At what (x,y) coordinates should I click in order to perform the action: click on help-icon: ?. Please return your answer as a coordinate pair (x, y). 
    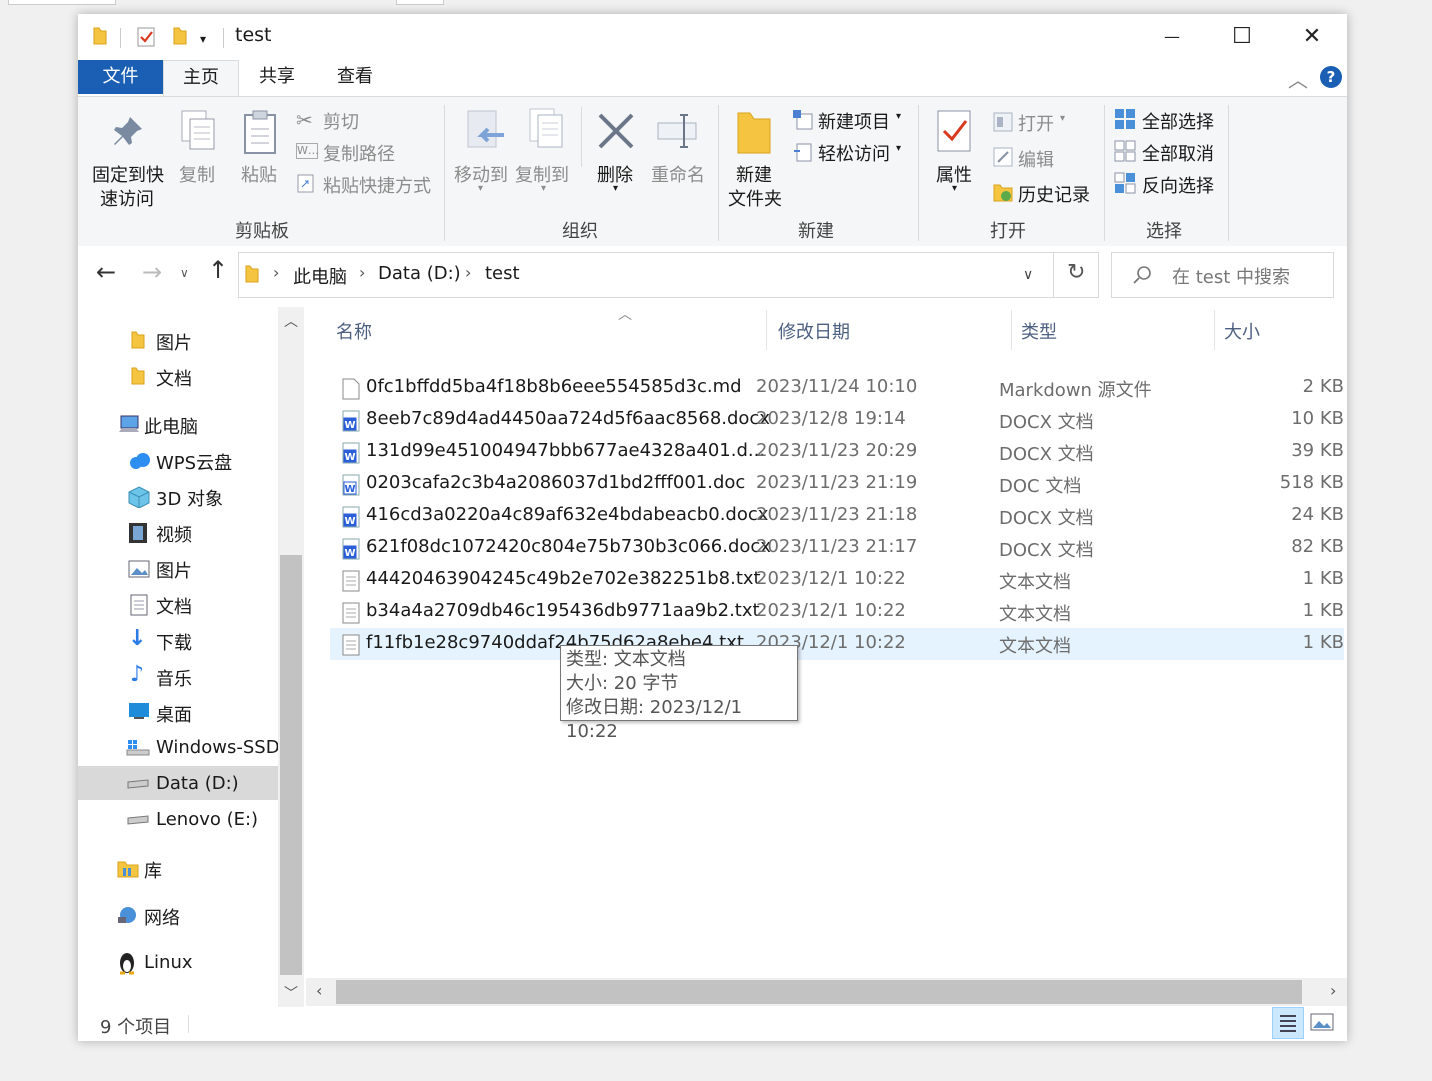
    Looking at the image, I should click on (1331, 77).